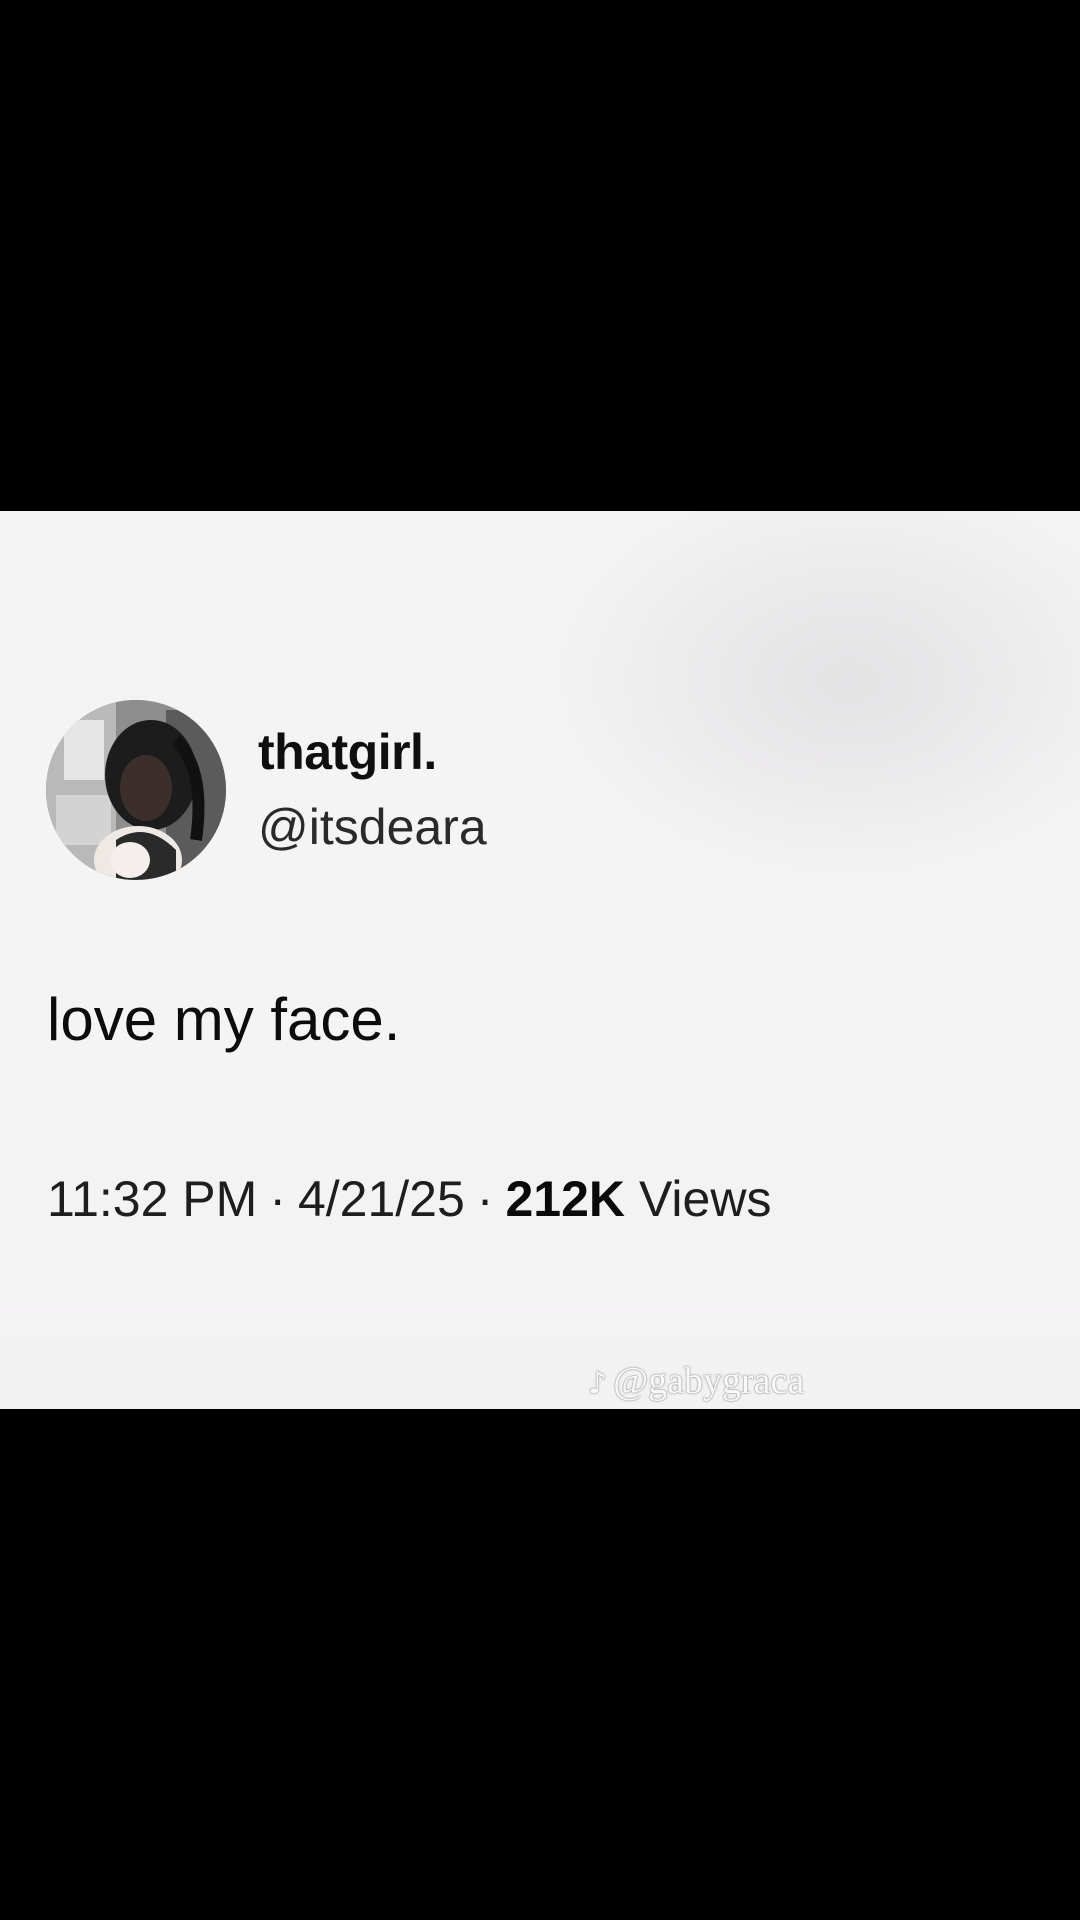 The width and height of the screenshot is (1080, 1920). Describe the element at coordinates (152, 1199) in the screenshot. I see `tweet-time: 11:32 PM` at that location.